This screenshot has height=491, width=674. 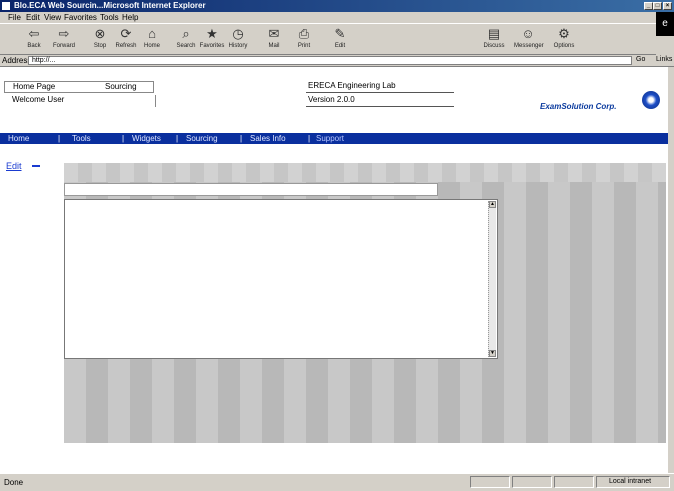 What do you see at coordinates (109, 17) in the screenshot?
I see `menu-tools: Tools` at bounding box center [109, 17].